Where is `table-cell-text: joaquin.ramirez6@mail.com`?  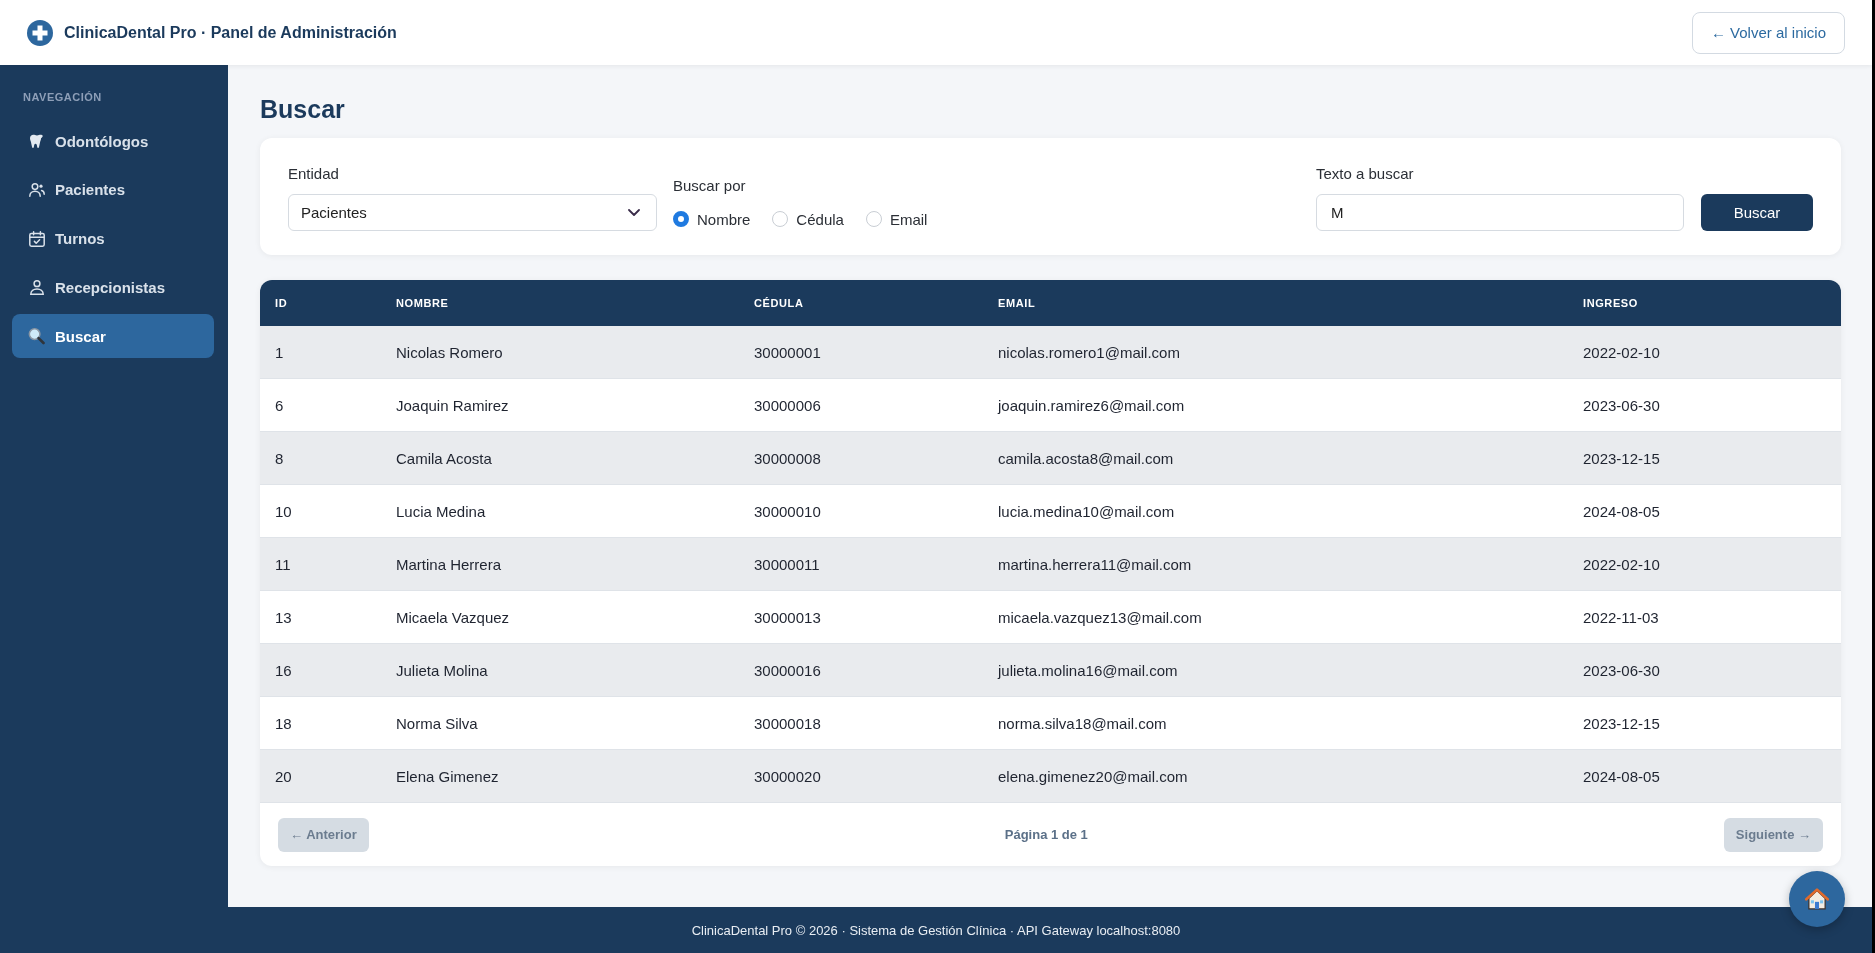
table-cell-text: joaquin.ramirez6@mail.com is located at coordinates (1090, 405).